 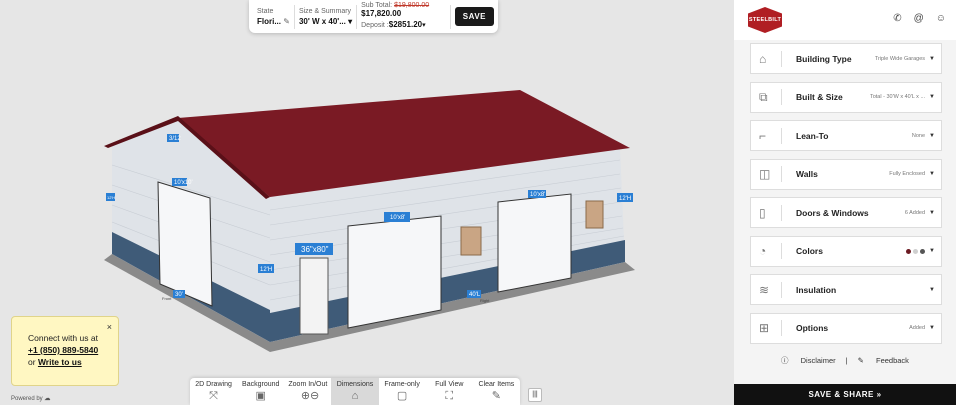 I want to click on menu-item-doors-windows: ▯ Doors & Windows 6 Added ▼, so click(x=846, y=212).